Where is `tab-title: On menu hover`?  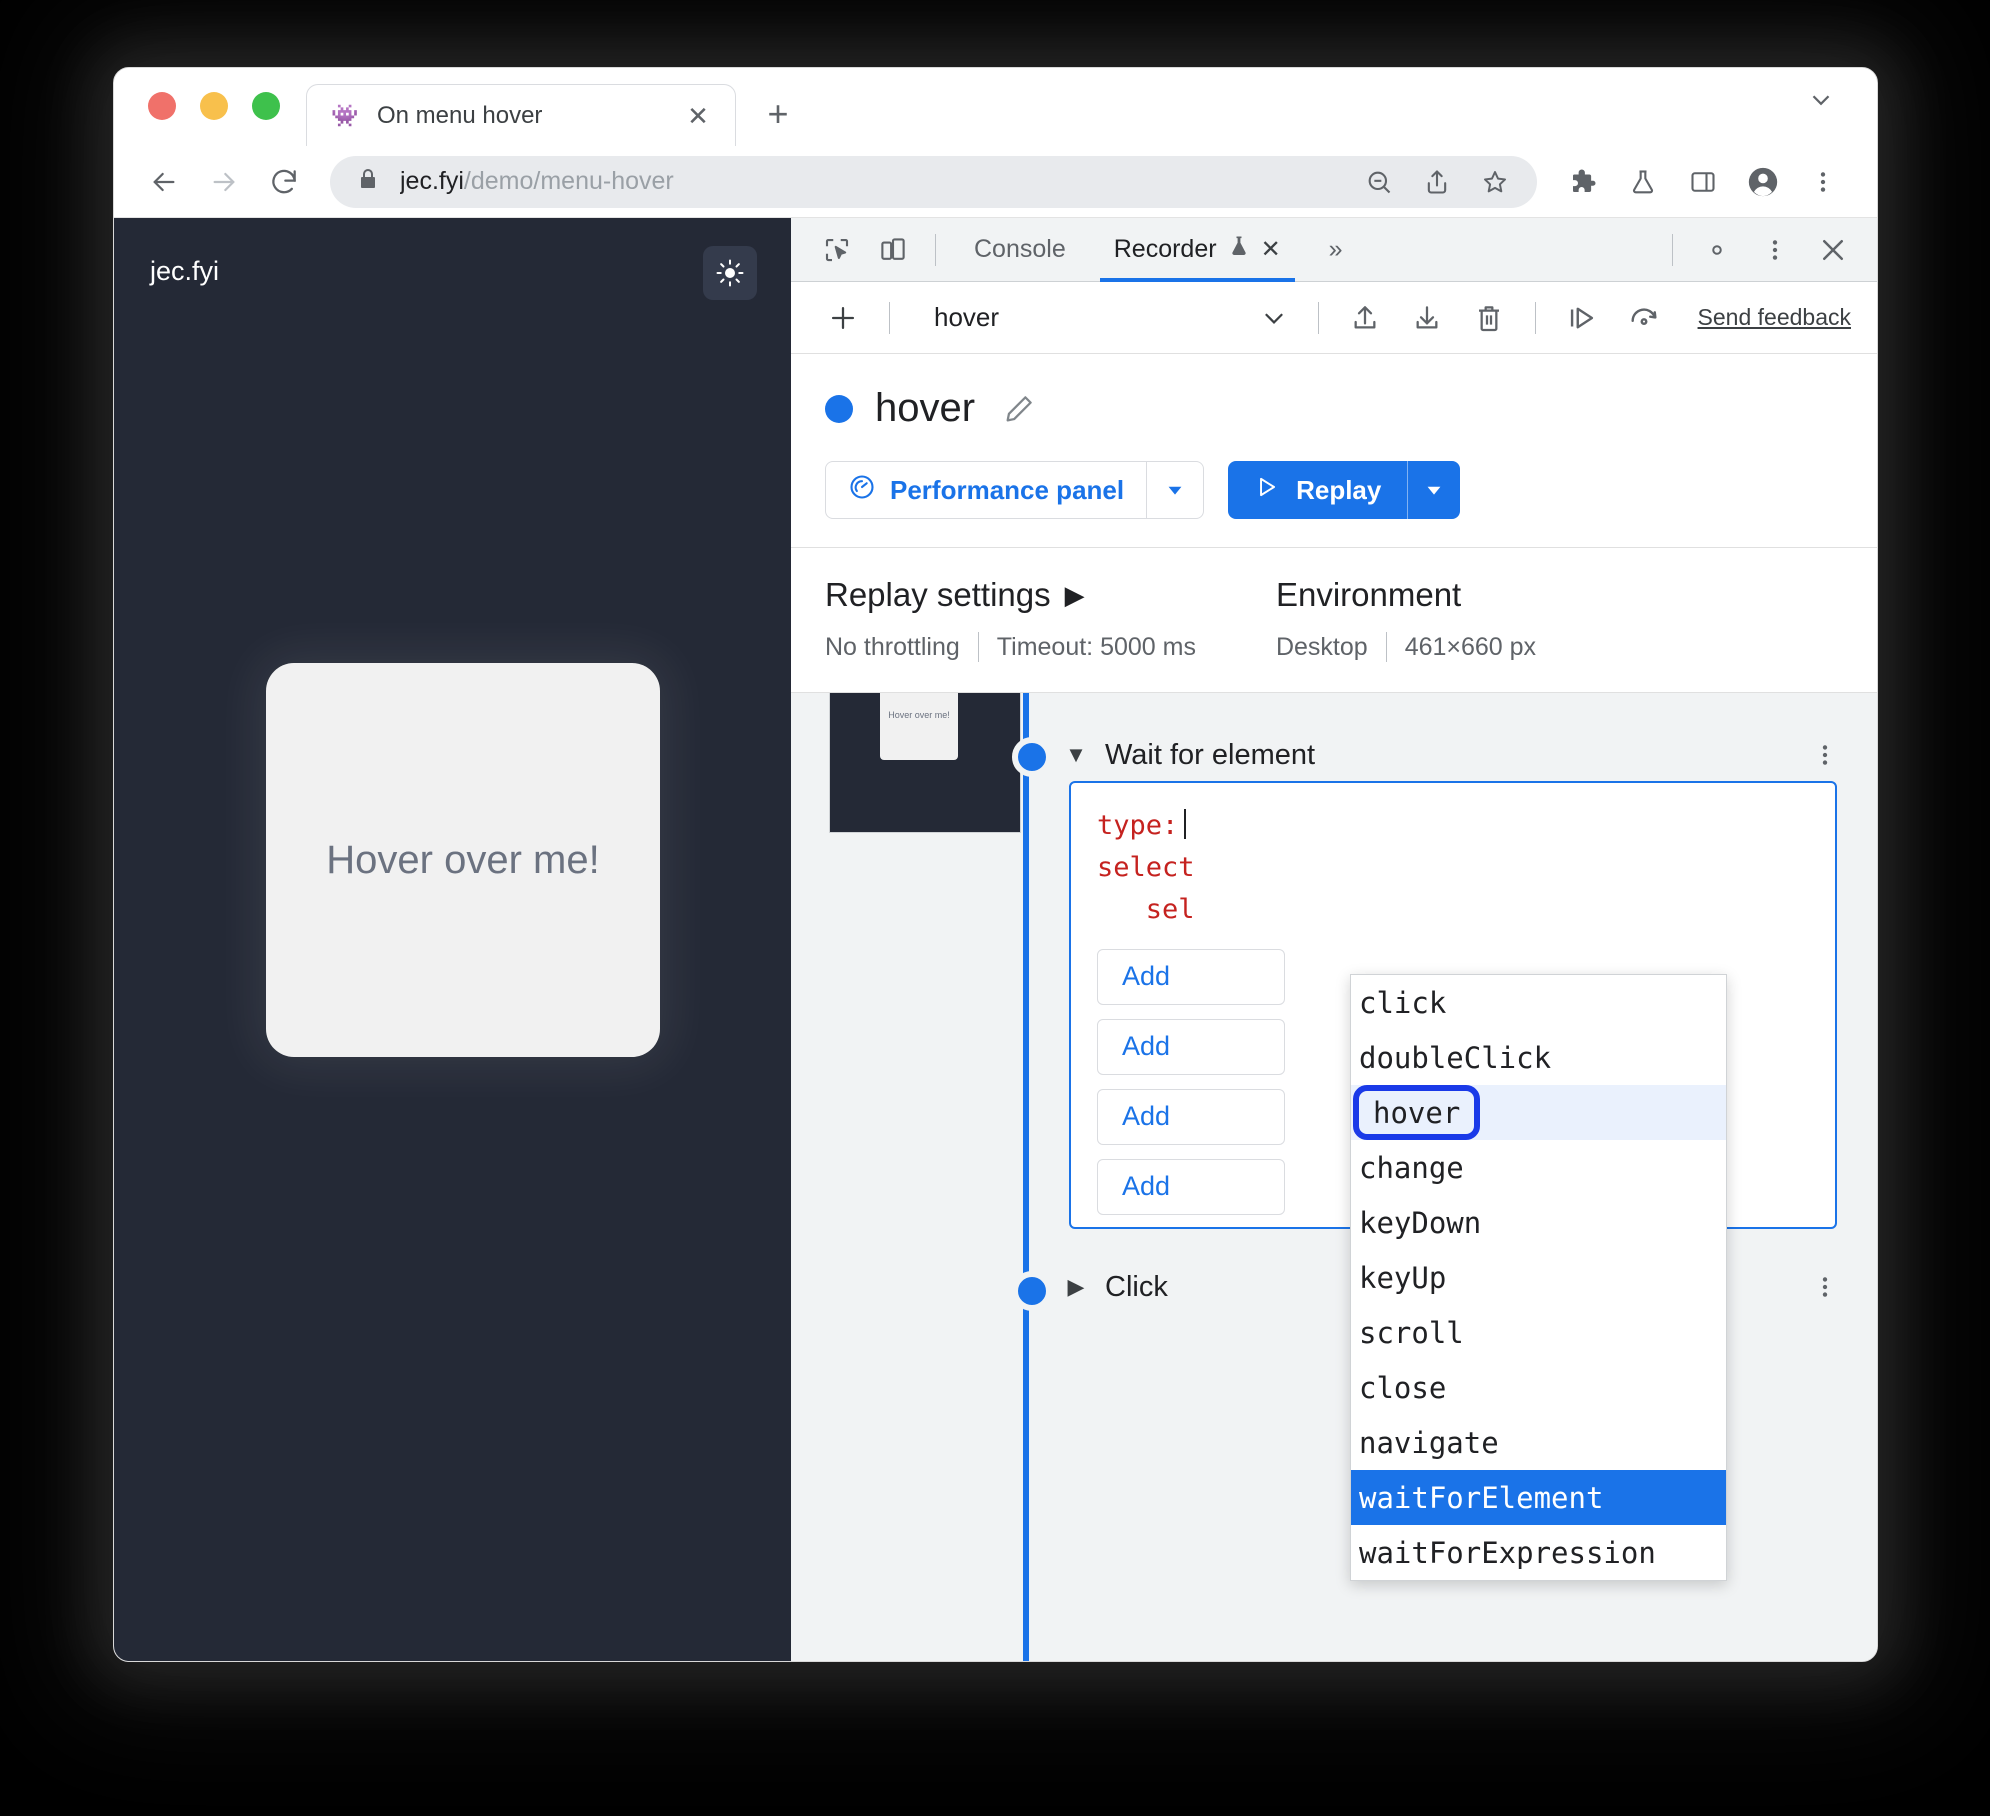
tab-title: On menu hover is located at coordinates (460, 115).